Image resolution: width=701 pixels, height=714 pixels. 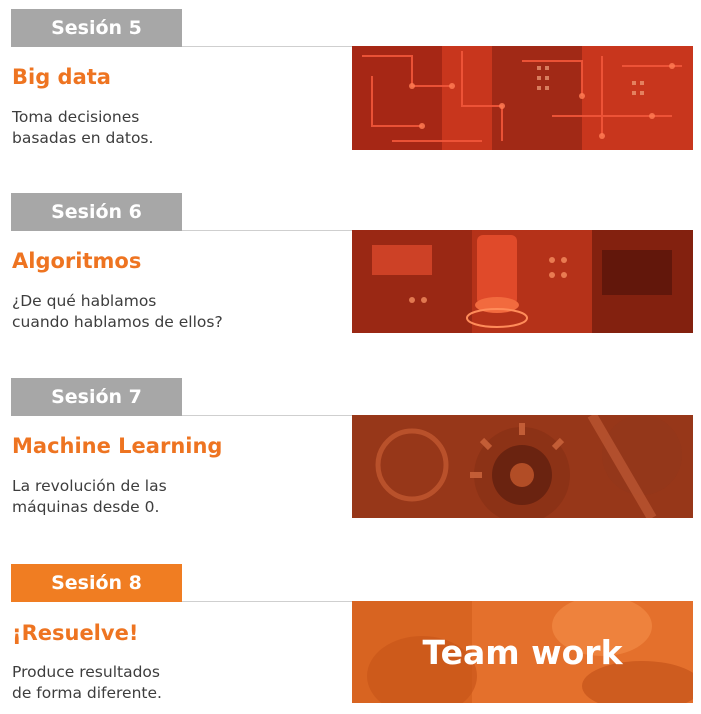 I want to click on session-badge: Sesión 7, so click(x=96, y=397).